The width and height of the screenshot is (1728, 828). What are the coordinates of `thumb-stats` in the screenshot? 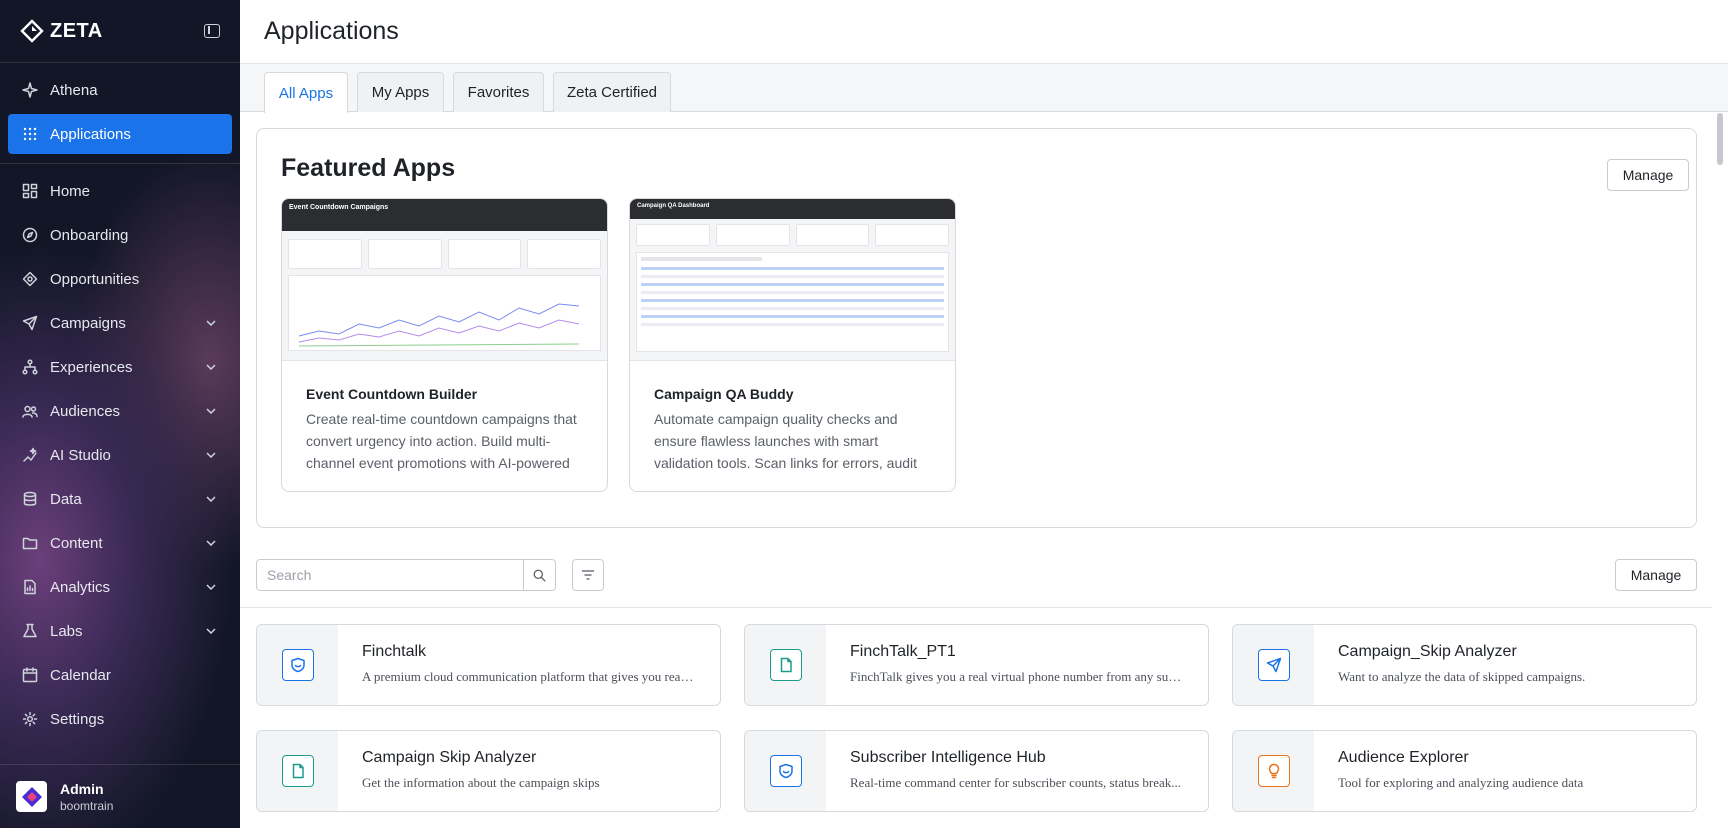 It's located at (444, 250).